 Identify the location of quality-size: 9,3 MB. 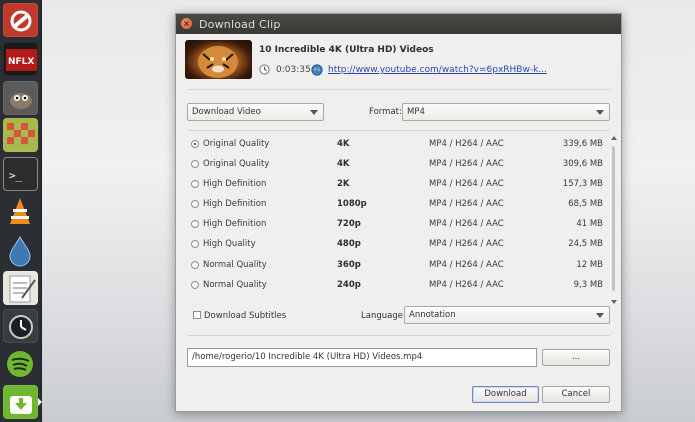
(588, 285).